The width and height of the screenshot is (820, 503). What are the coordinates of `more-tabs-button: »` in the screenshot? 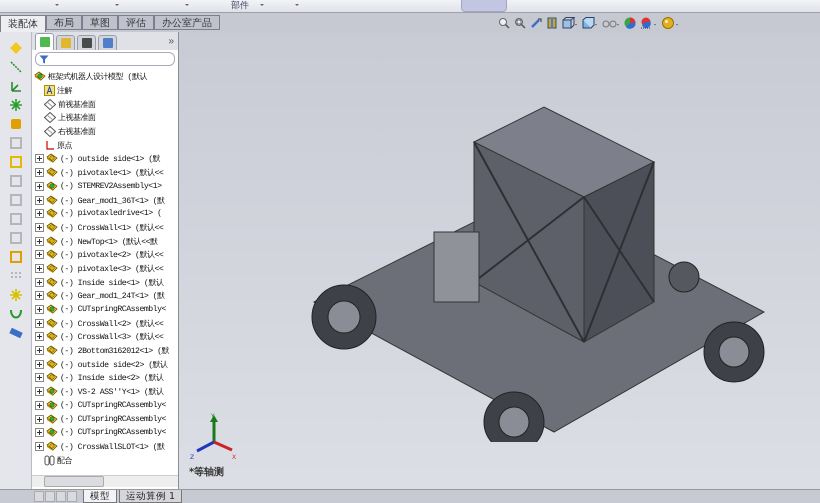 It's located at (171, 41).